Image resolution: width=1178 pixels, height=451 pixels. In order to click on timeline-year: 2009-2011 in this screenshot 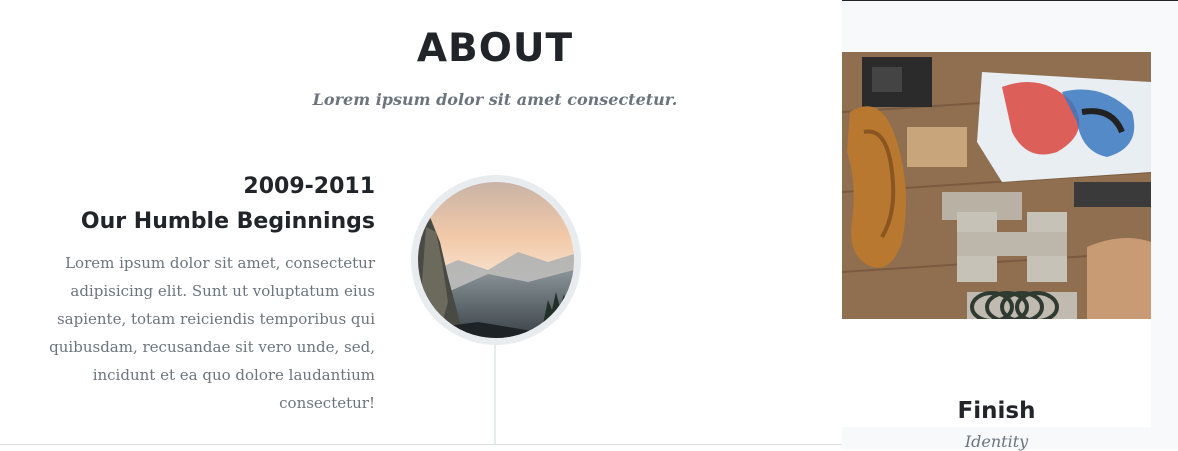, I will do `click(309, 186)`.